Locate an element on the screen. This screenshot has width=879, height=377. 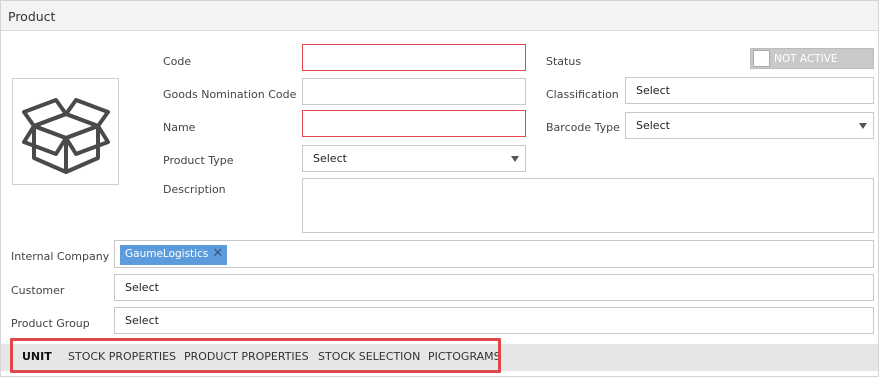
customer-value: Select is located at coordinates (142, 287).